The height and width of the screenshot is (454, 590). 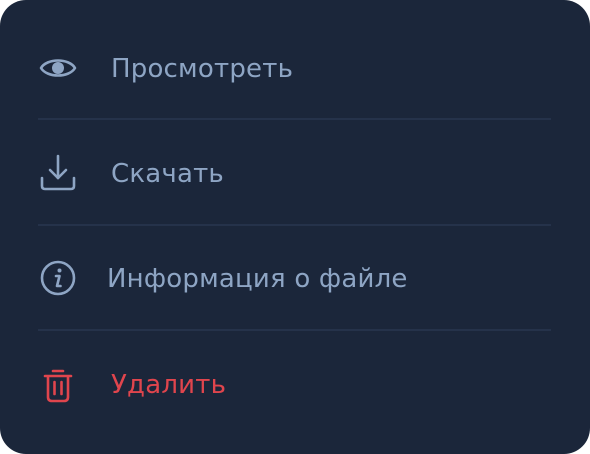 I want to click on menu-item-delete-label: Удалить, so click(x=169, y=385).